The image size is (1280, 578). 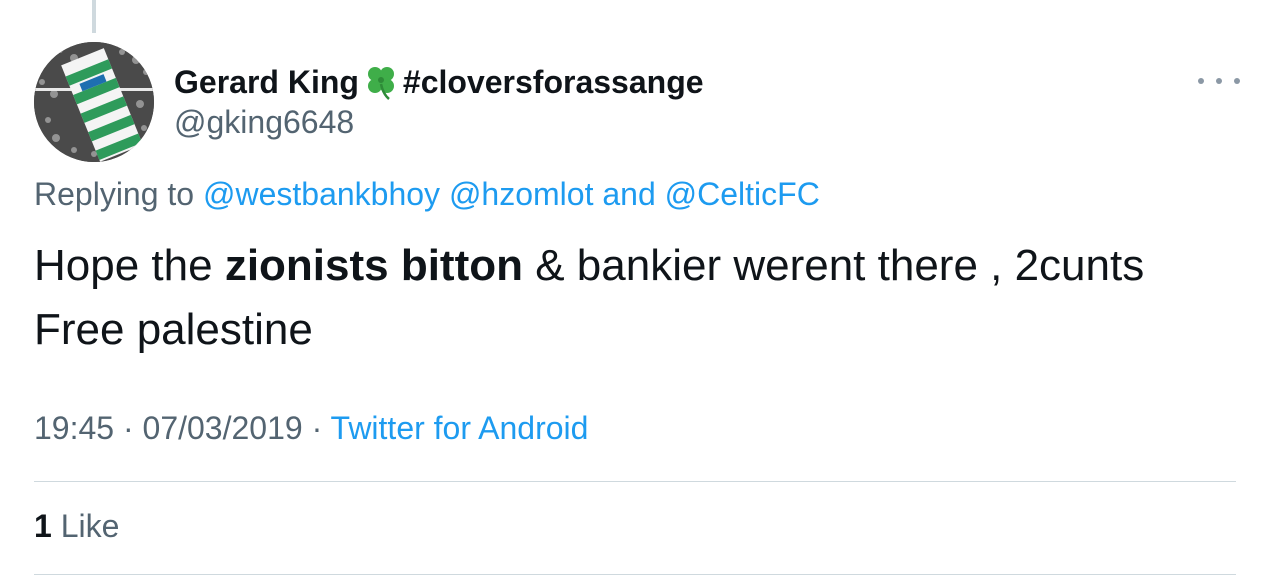 What do you see at coordinates (74, 428) in the screenshot?
I see `tweet-time: 19:45` at bounding box center [74, 428].